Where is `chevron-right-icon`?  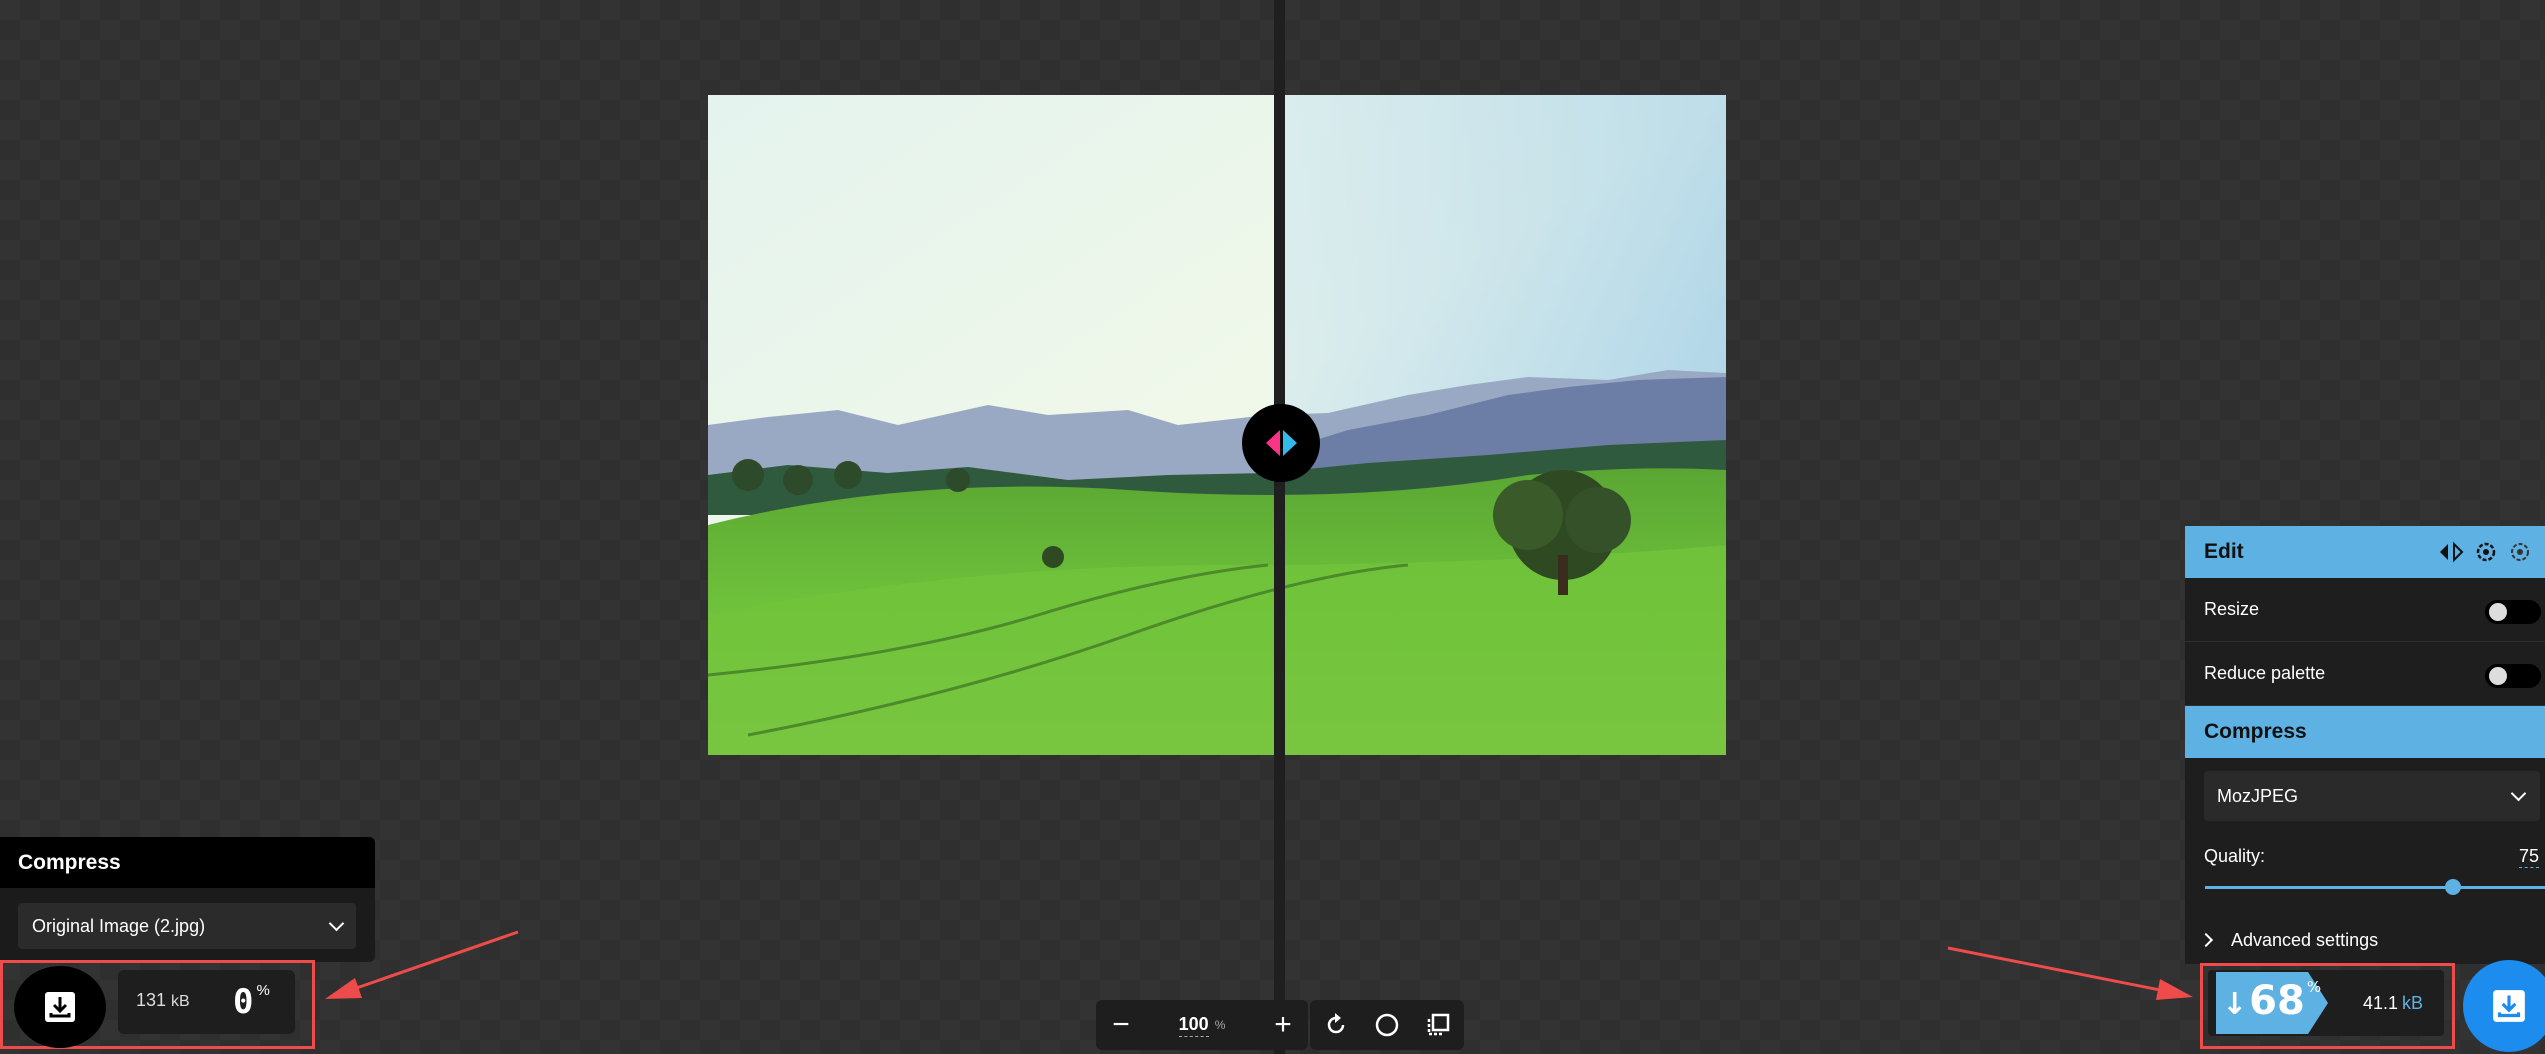 chevron-right-icon is located at coordinates (2206, 940).